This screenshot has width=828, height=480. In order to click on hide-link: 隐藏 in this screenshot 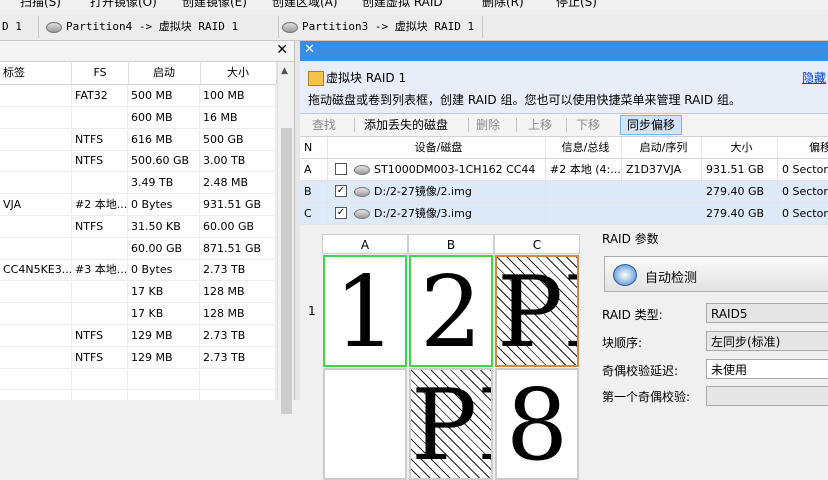, I will do `click(814, 77)`.